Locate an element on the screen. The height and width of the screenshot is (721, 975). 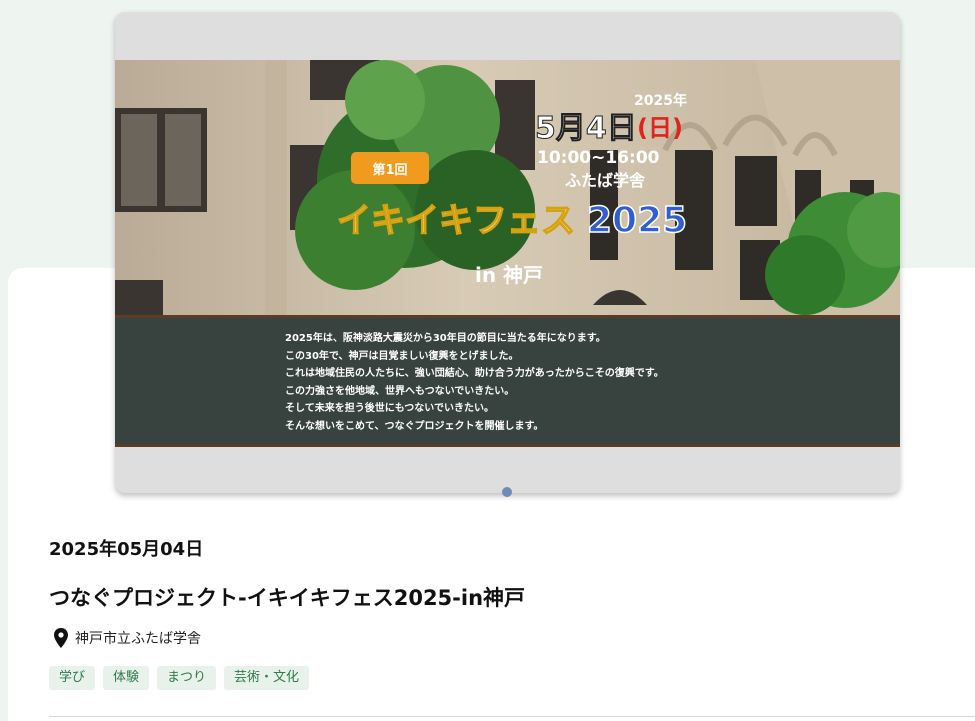
tag-learning: 学び is located at coordinates (72, 678).